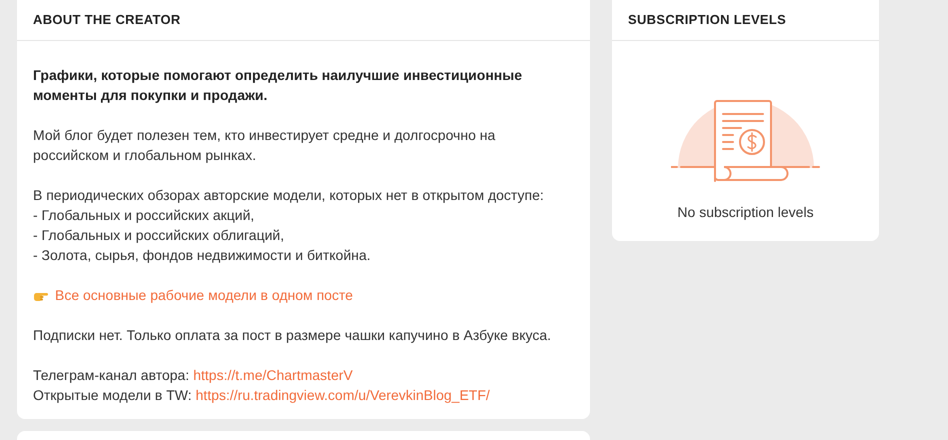  I want to click on card-title: SUBSCRIPTION LEVELS, so click(707, 20).